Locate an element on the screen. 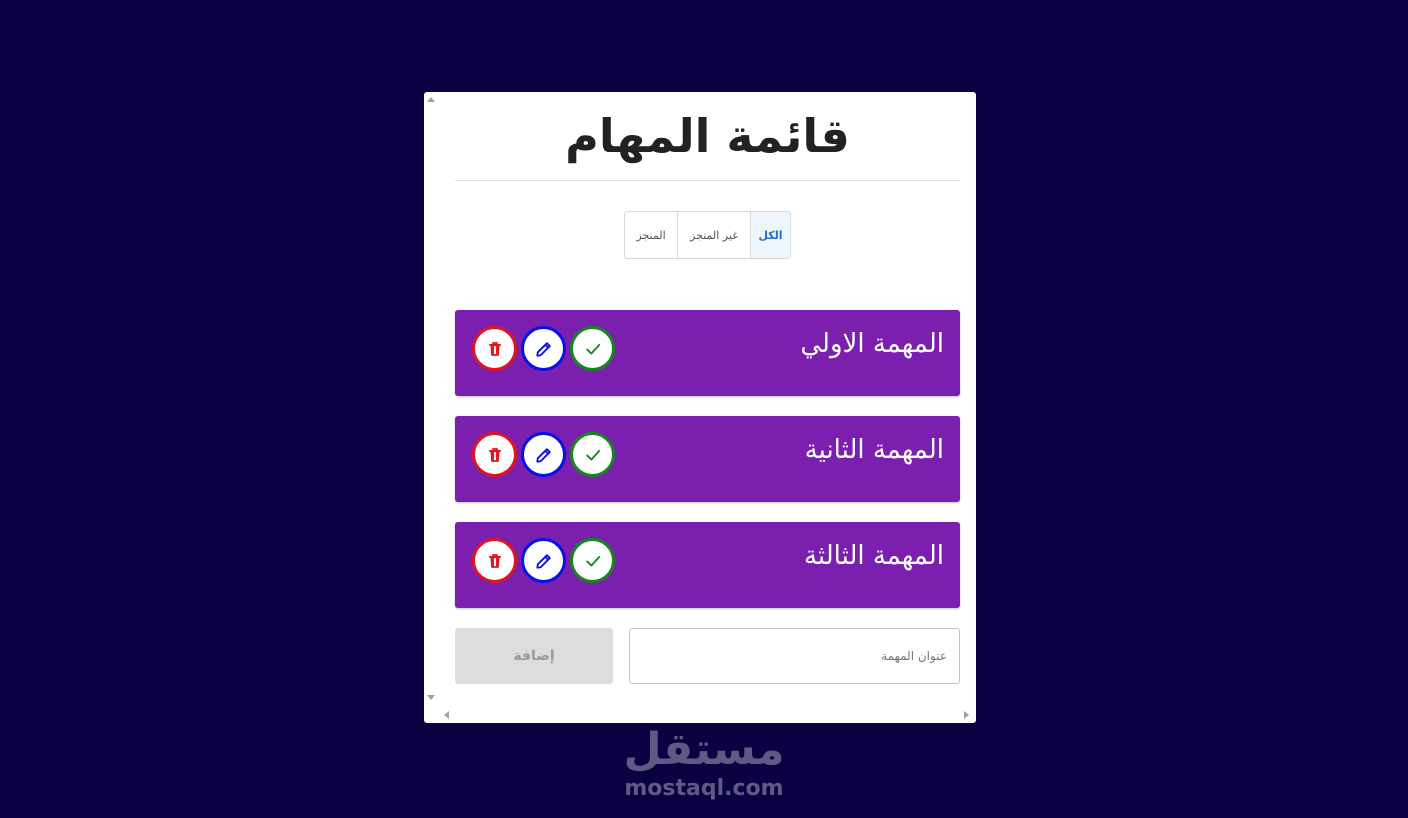  task-item: المهمة الثالثة is located at coordinates (707, 565).